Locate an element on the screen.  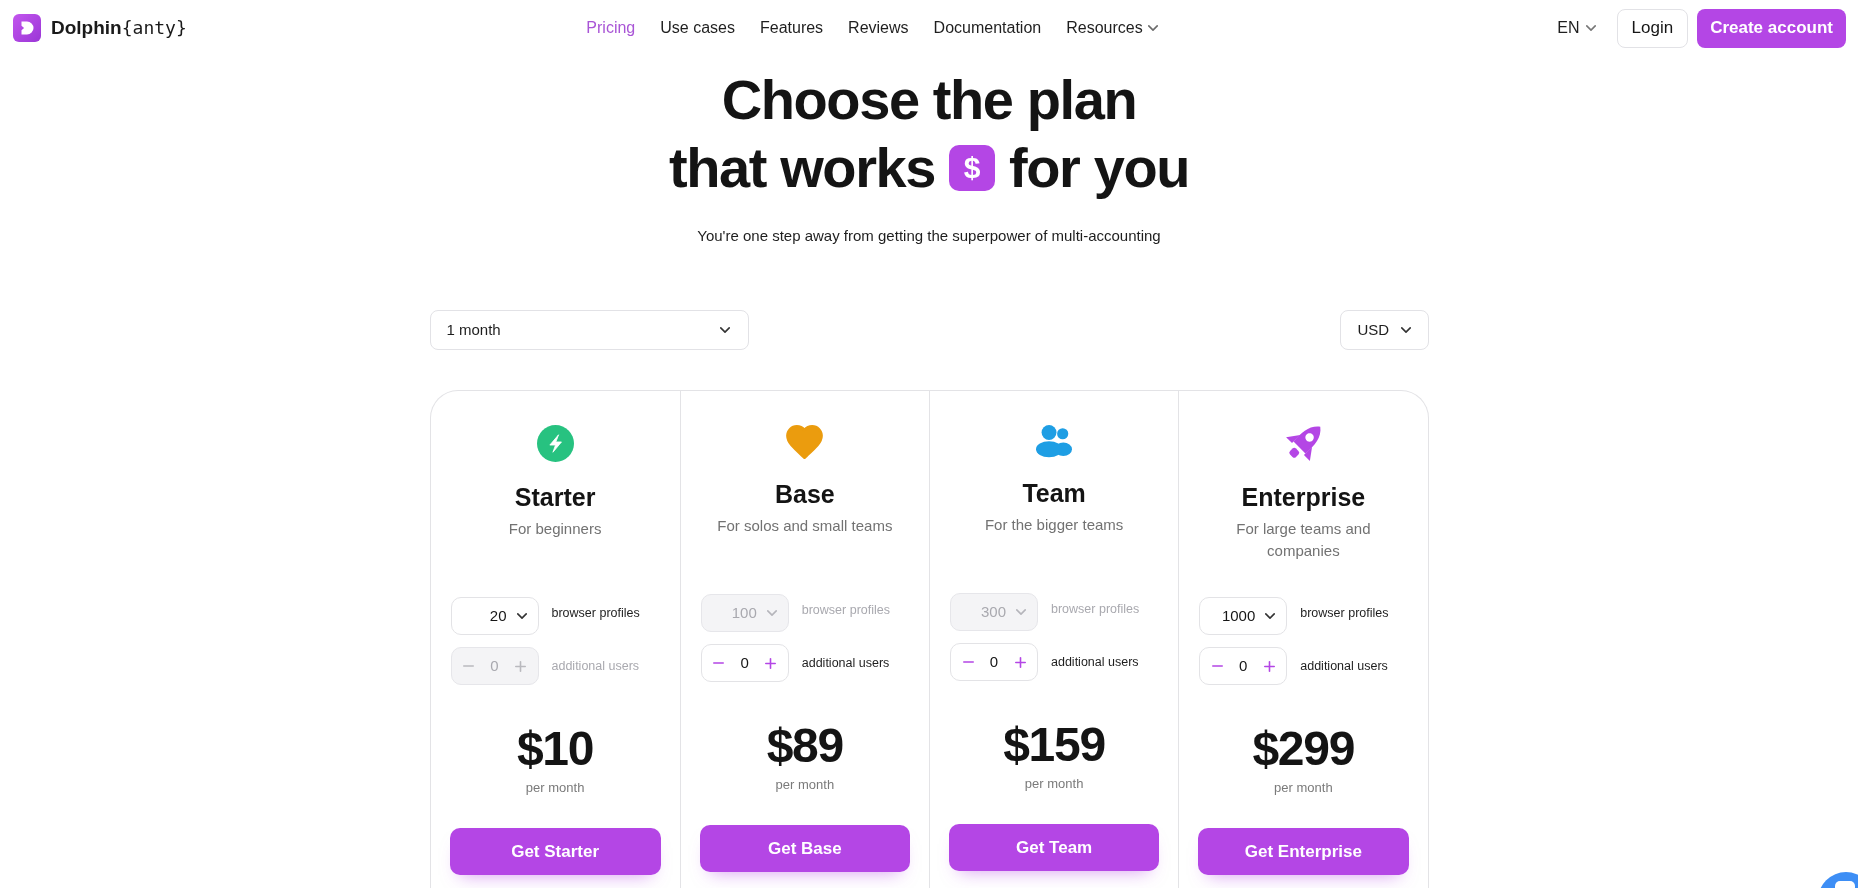
create-account-button: Create account is located at coordinates (1771, 28).